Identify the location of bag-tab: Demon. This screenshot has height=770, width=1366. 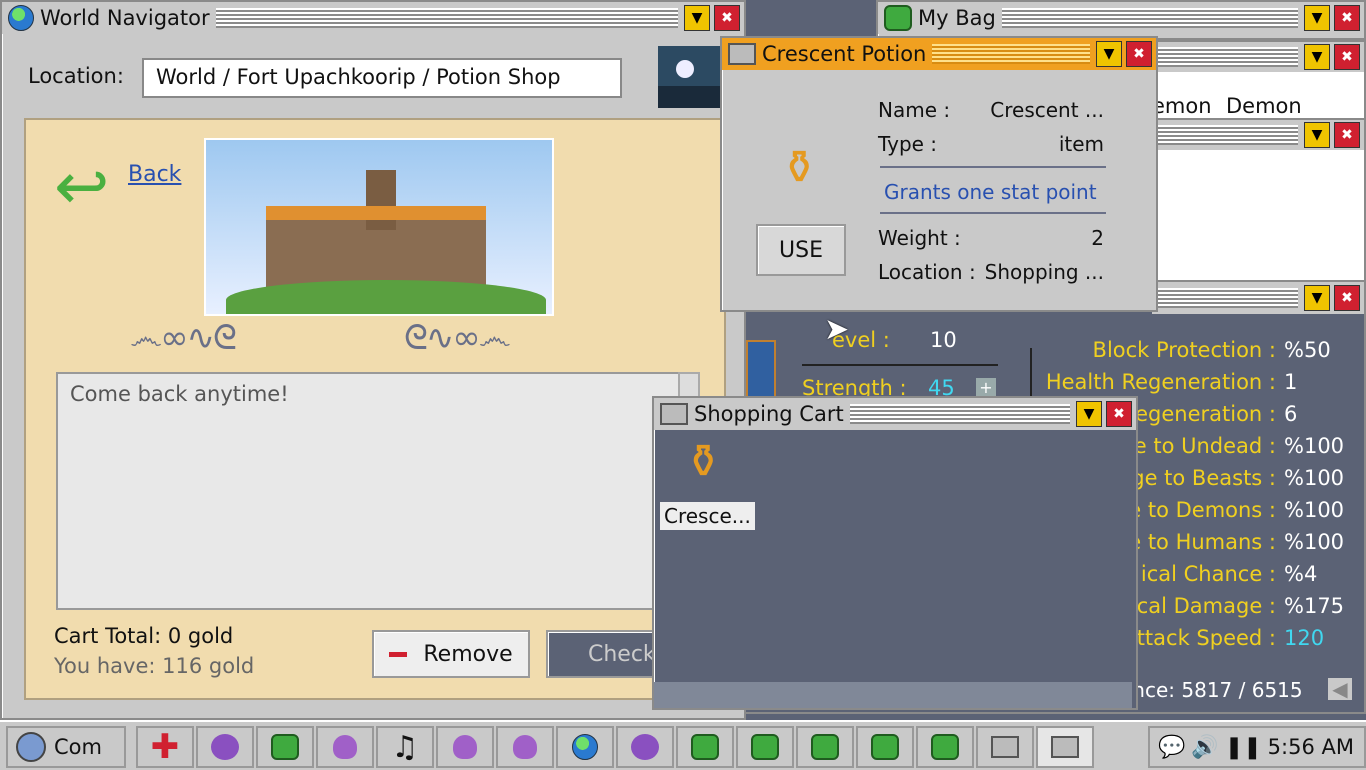
(1264, 106).